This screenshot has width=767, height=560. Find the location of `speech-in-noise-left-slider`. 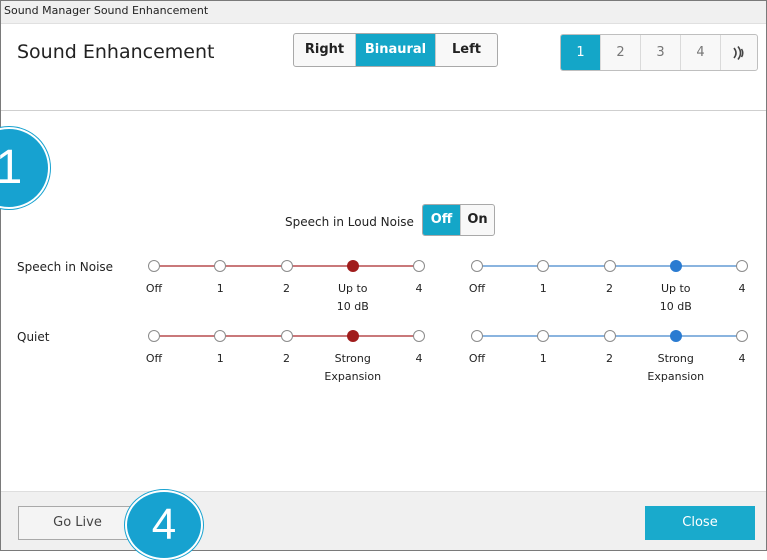

speech-in-noise-left-slider is located at coordinates (609, 266).